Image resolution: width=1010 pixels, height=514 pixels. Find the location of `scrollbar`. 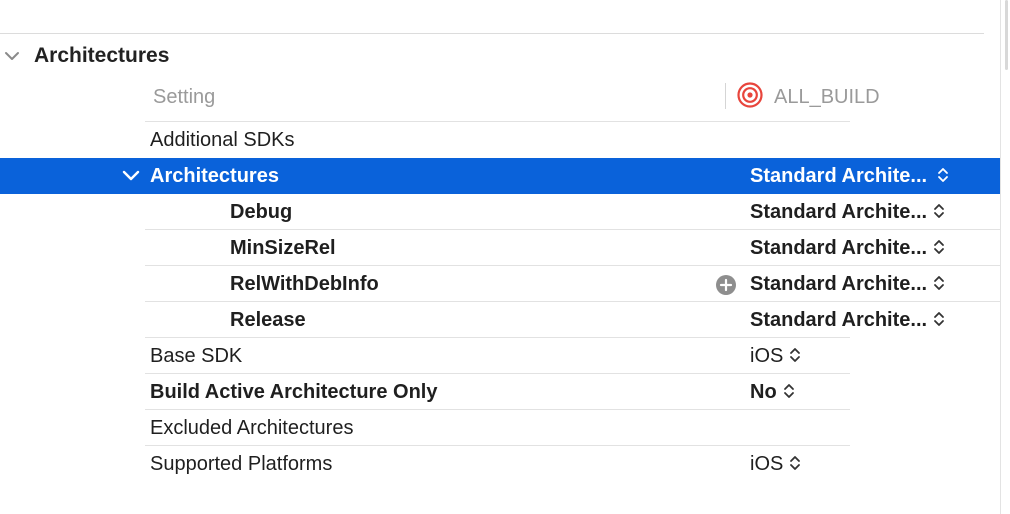

scrollbar is located at coordinates (1005, 257).